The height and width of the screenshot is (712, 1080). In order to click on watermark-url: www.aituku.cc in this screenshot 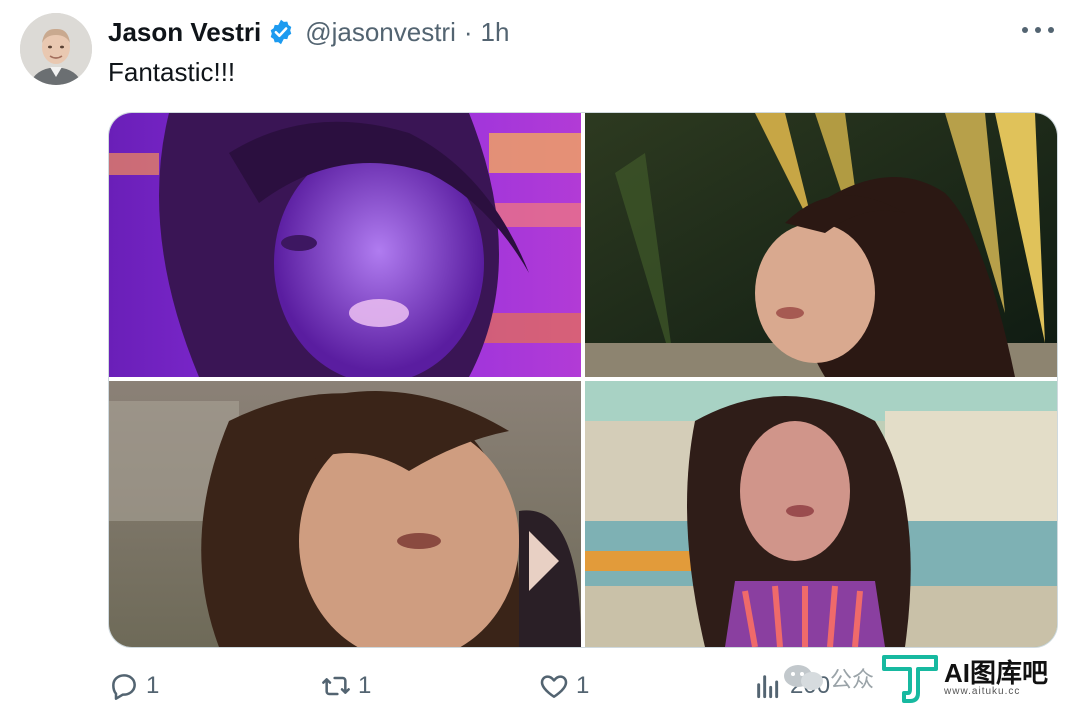, I will do `click(982, 691)`.